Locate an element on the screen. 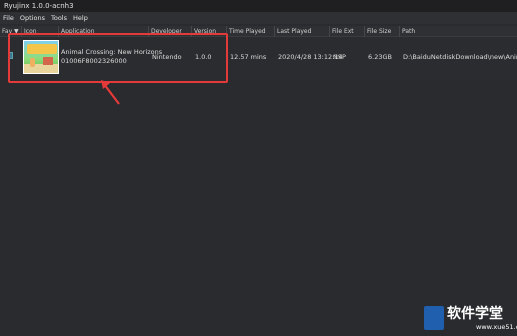 This screenshot has height=336, width=517. column-header-file-size: File Size is located at coordinates (382, 31).